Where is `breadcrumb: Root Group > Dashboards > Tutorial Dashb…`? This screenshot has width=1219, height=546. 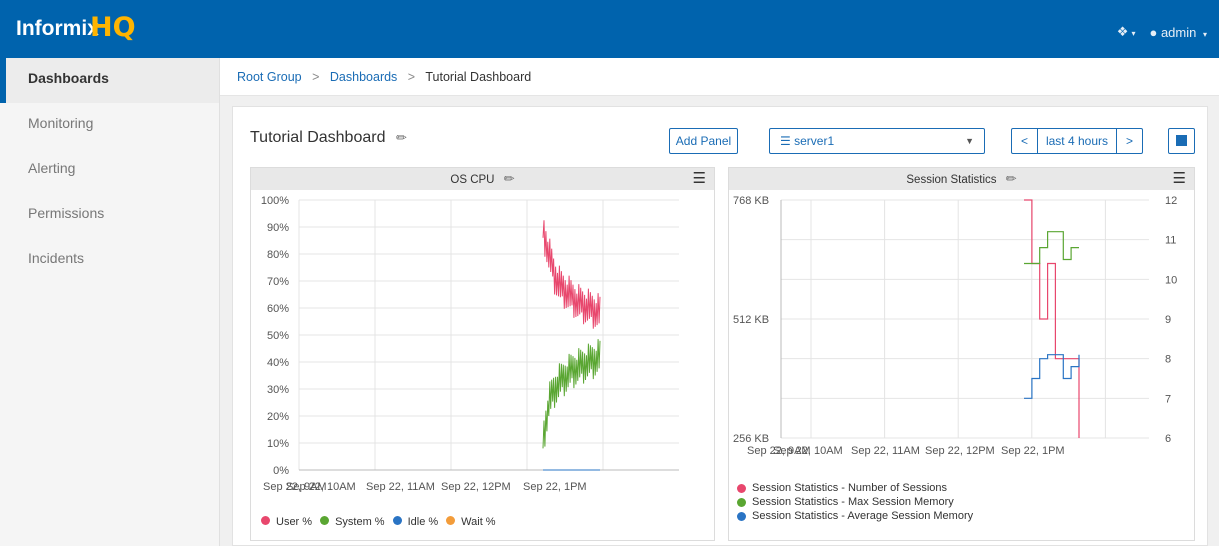
breadcrumb: Root Group > Dashboards > Tutorial Dashb… is located at coordinates (719, 77).